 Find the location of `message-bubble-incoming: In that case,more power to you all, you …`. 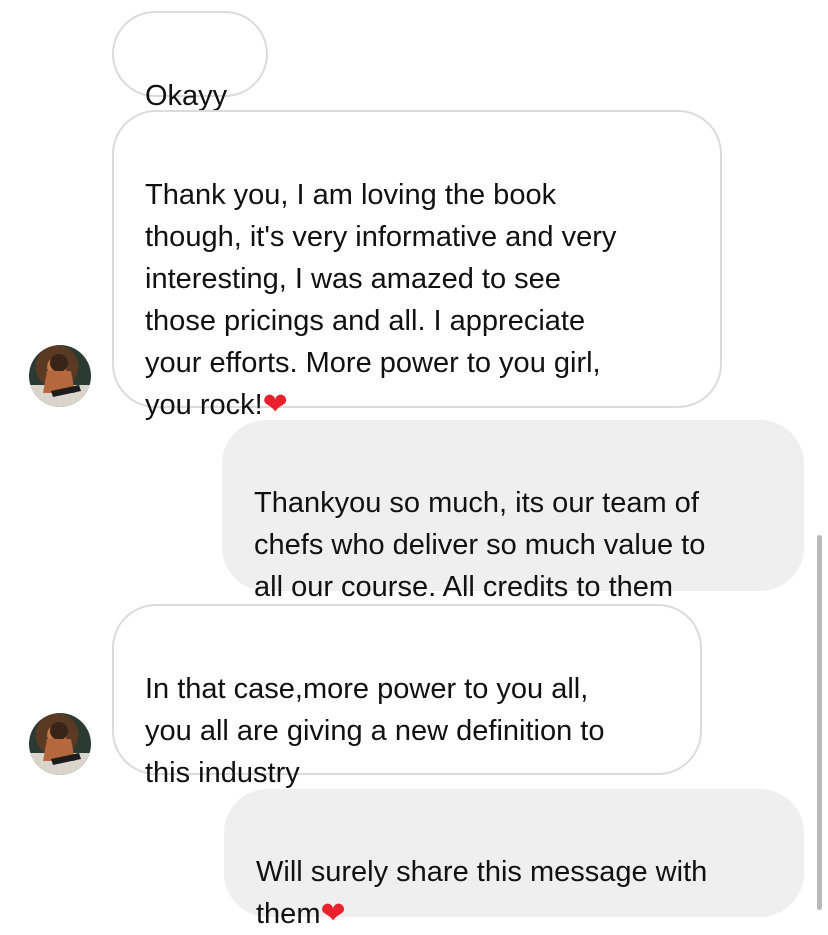

message-bubble-incoming: In that case,more power to you all, you … is located at coordinates (407, 696).